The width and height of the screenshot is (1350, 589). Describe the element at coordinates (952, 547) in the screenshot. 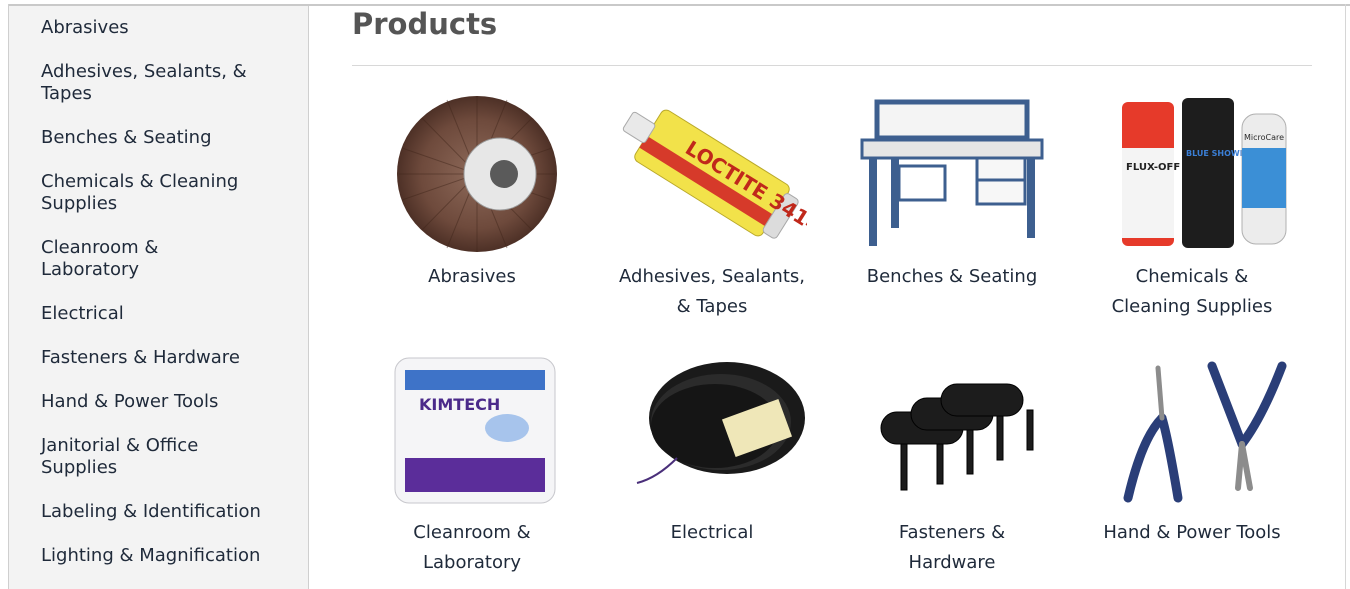

I see `product-label-fasteners: Fasteners & Hardware` at that location.